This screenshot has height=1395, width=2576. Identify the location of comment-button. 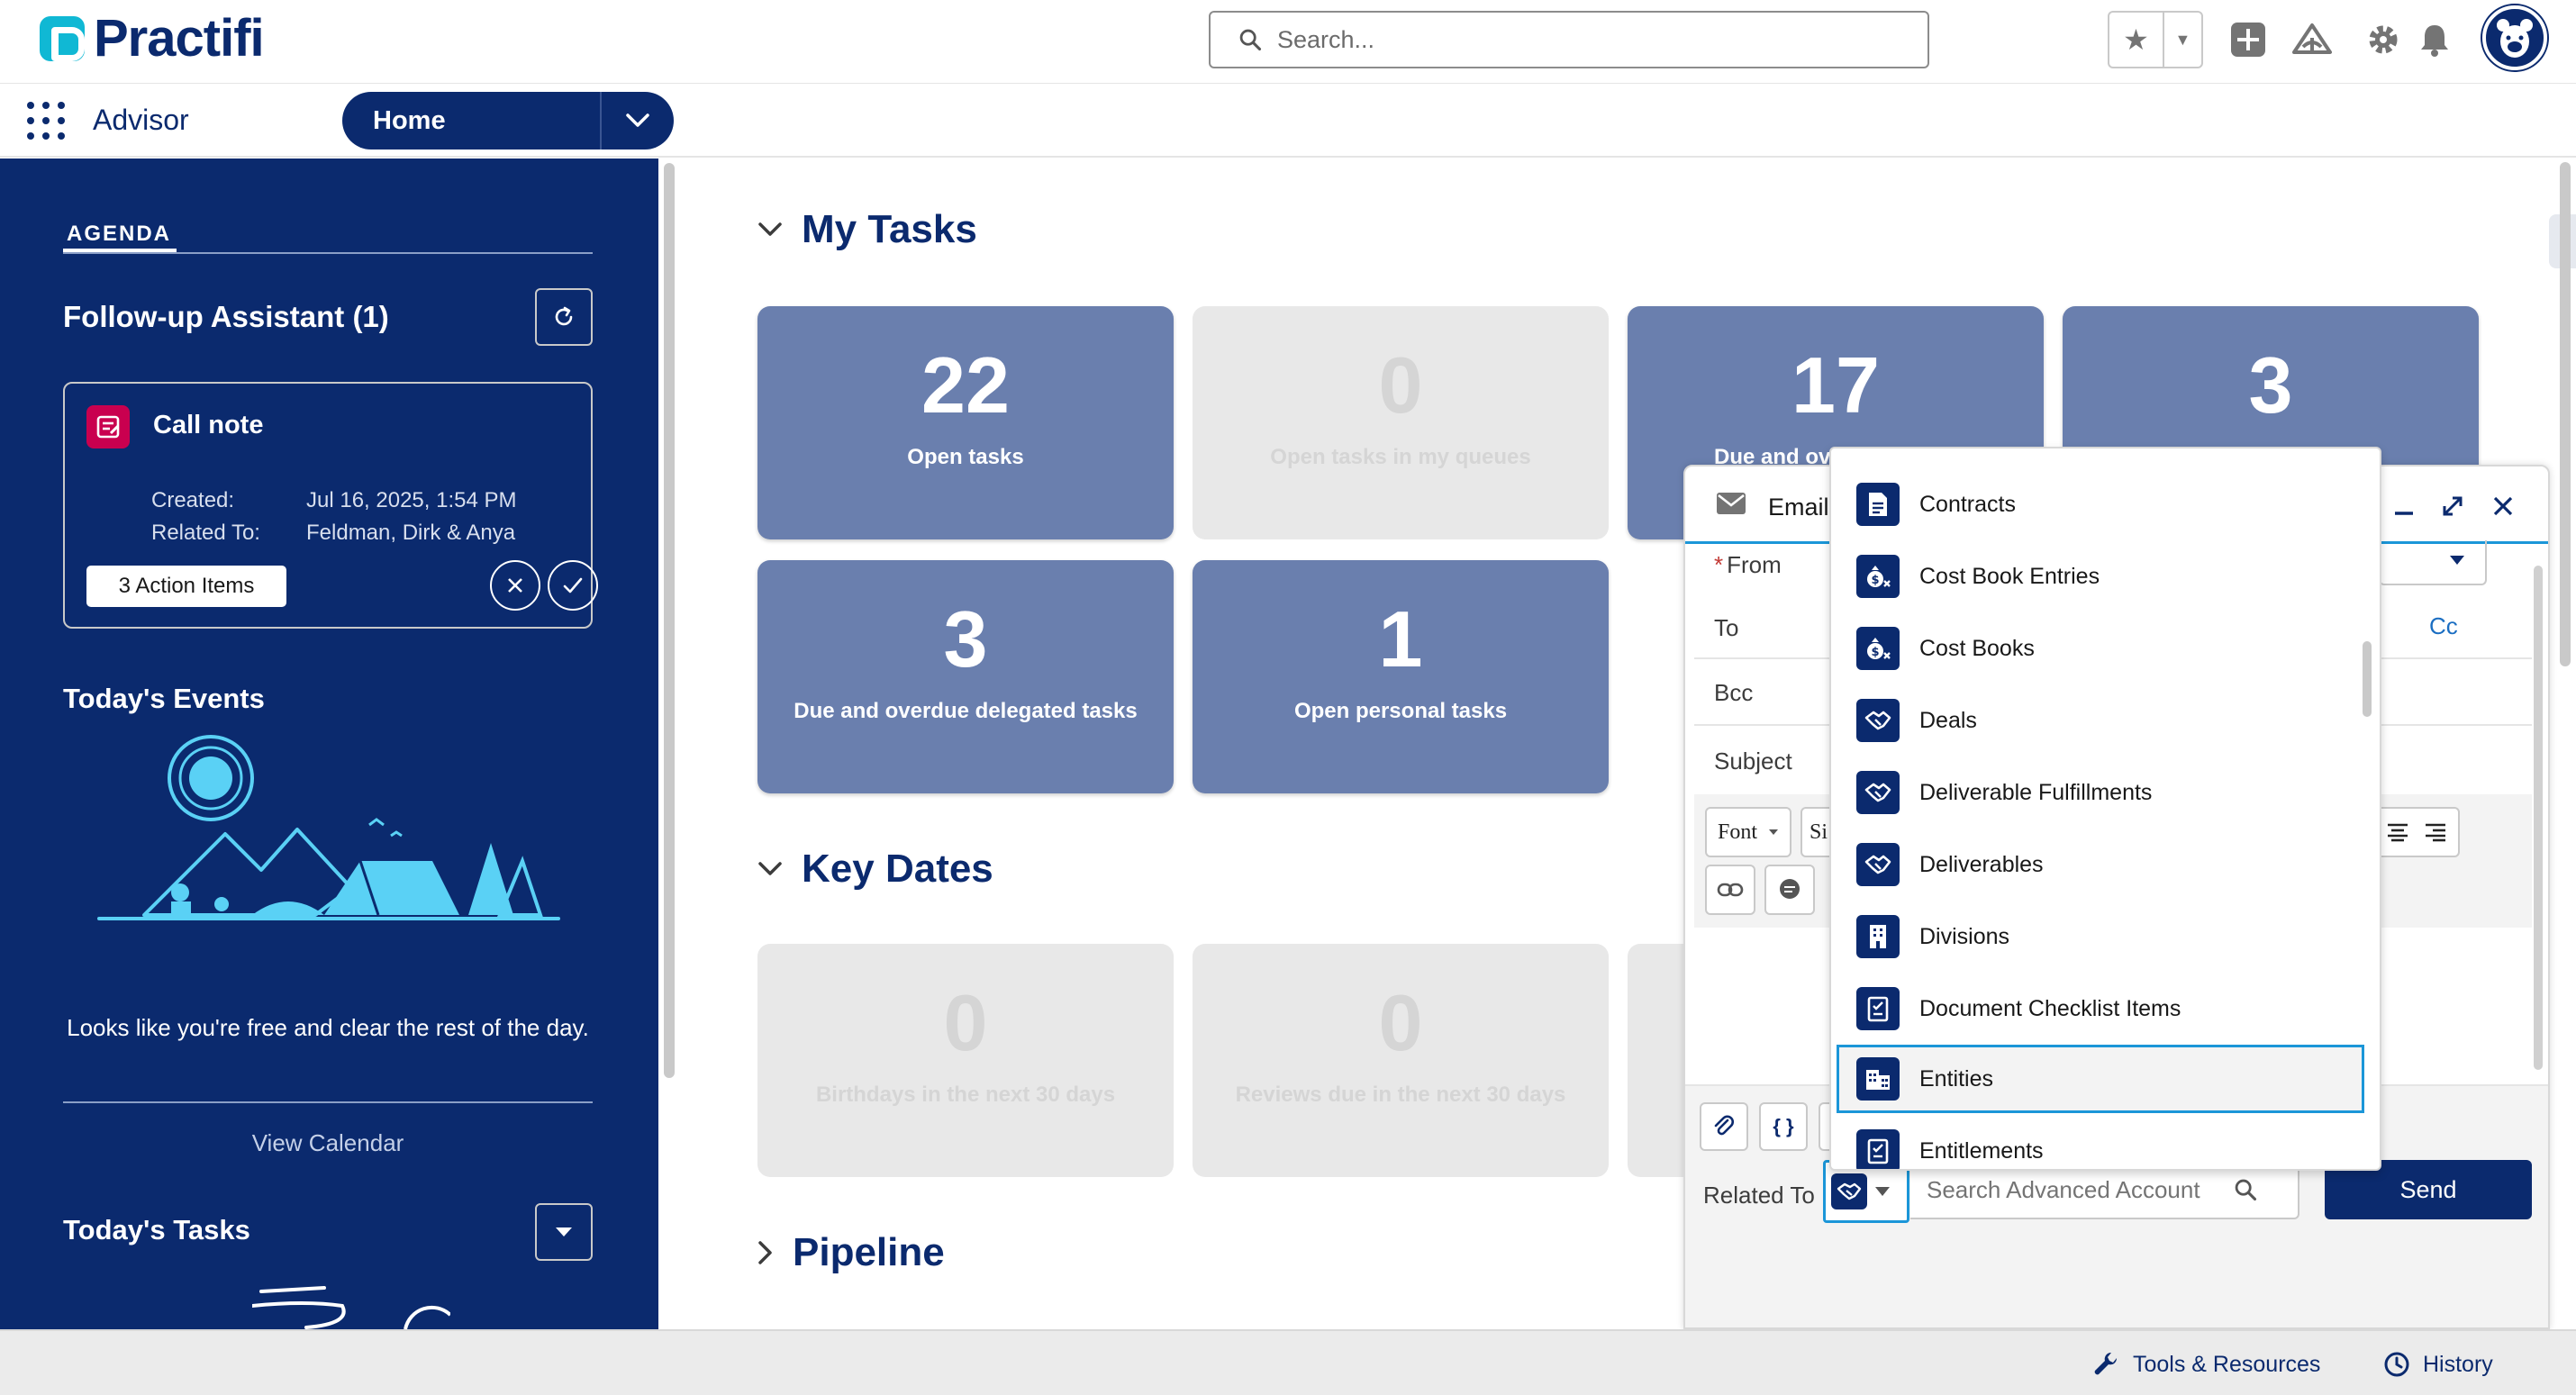
(1789, 890).